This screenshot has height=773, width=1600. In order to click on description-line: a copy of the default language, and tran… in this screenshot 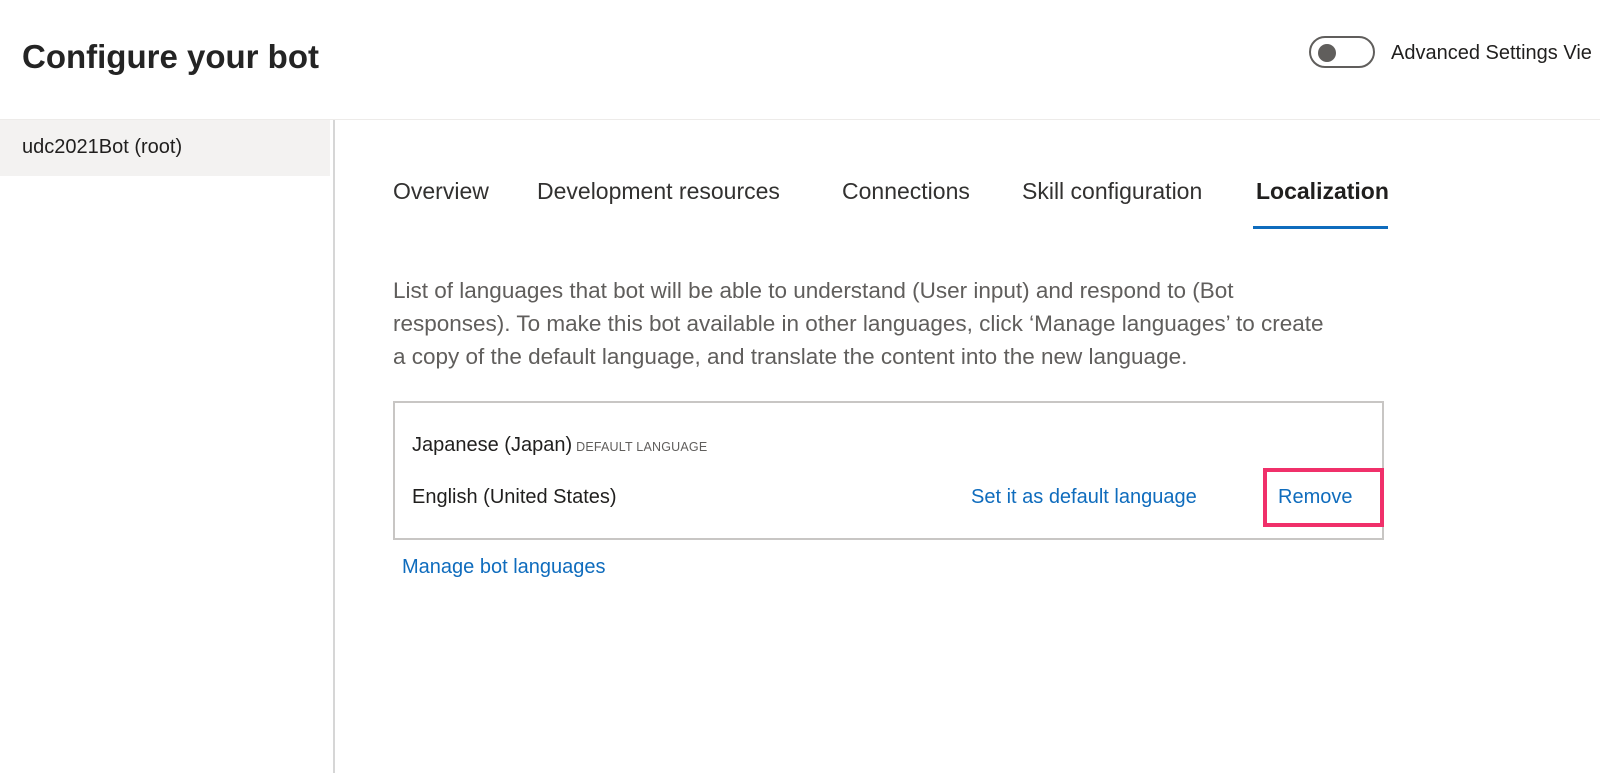, I will do `click(790, 356)`.